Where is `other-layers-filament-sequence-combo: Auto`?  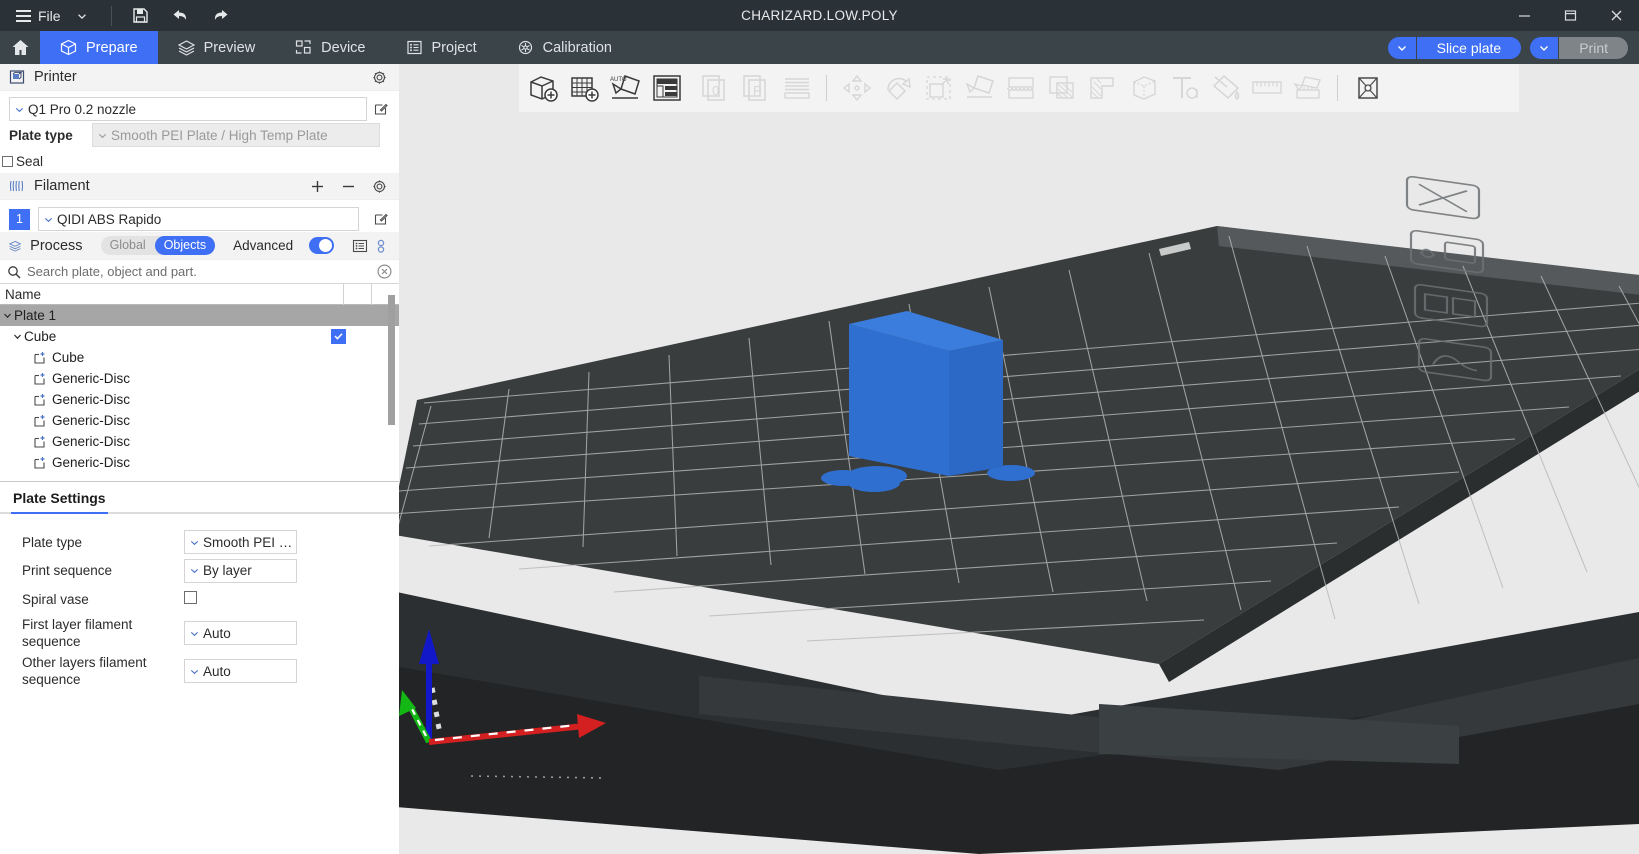 other-layers-filament-sequence-combo: Auto is located at coordinates (240, 671).